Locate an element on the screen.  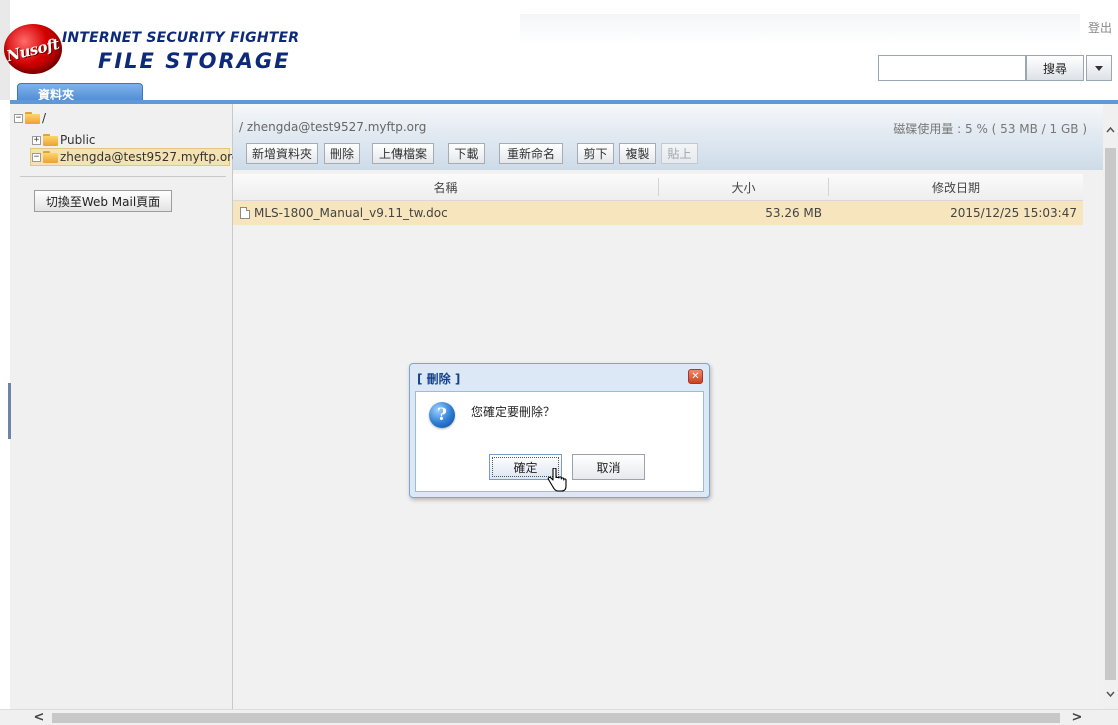
divider is located at coordinates (123, 176).